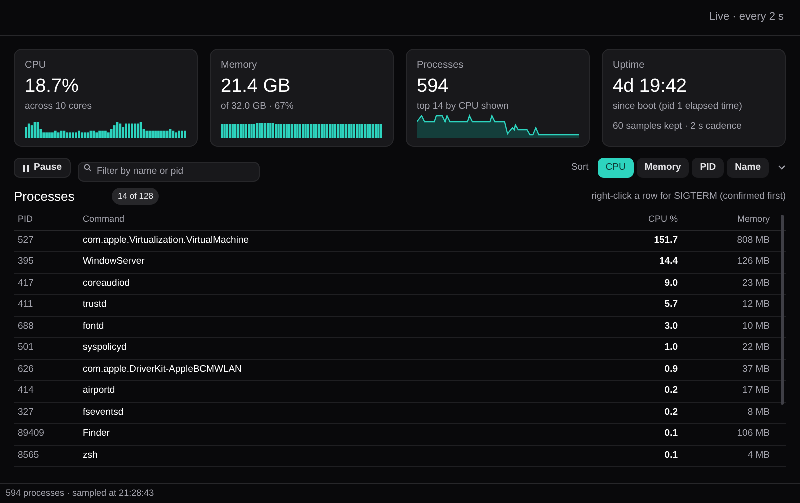 This screenshot has height=503, width=800. What do you see at coordinates (107, 283) in the screenshot?
I see `table-cell-text: coreaudiod` at bounding box center [107, 283].